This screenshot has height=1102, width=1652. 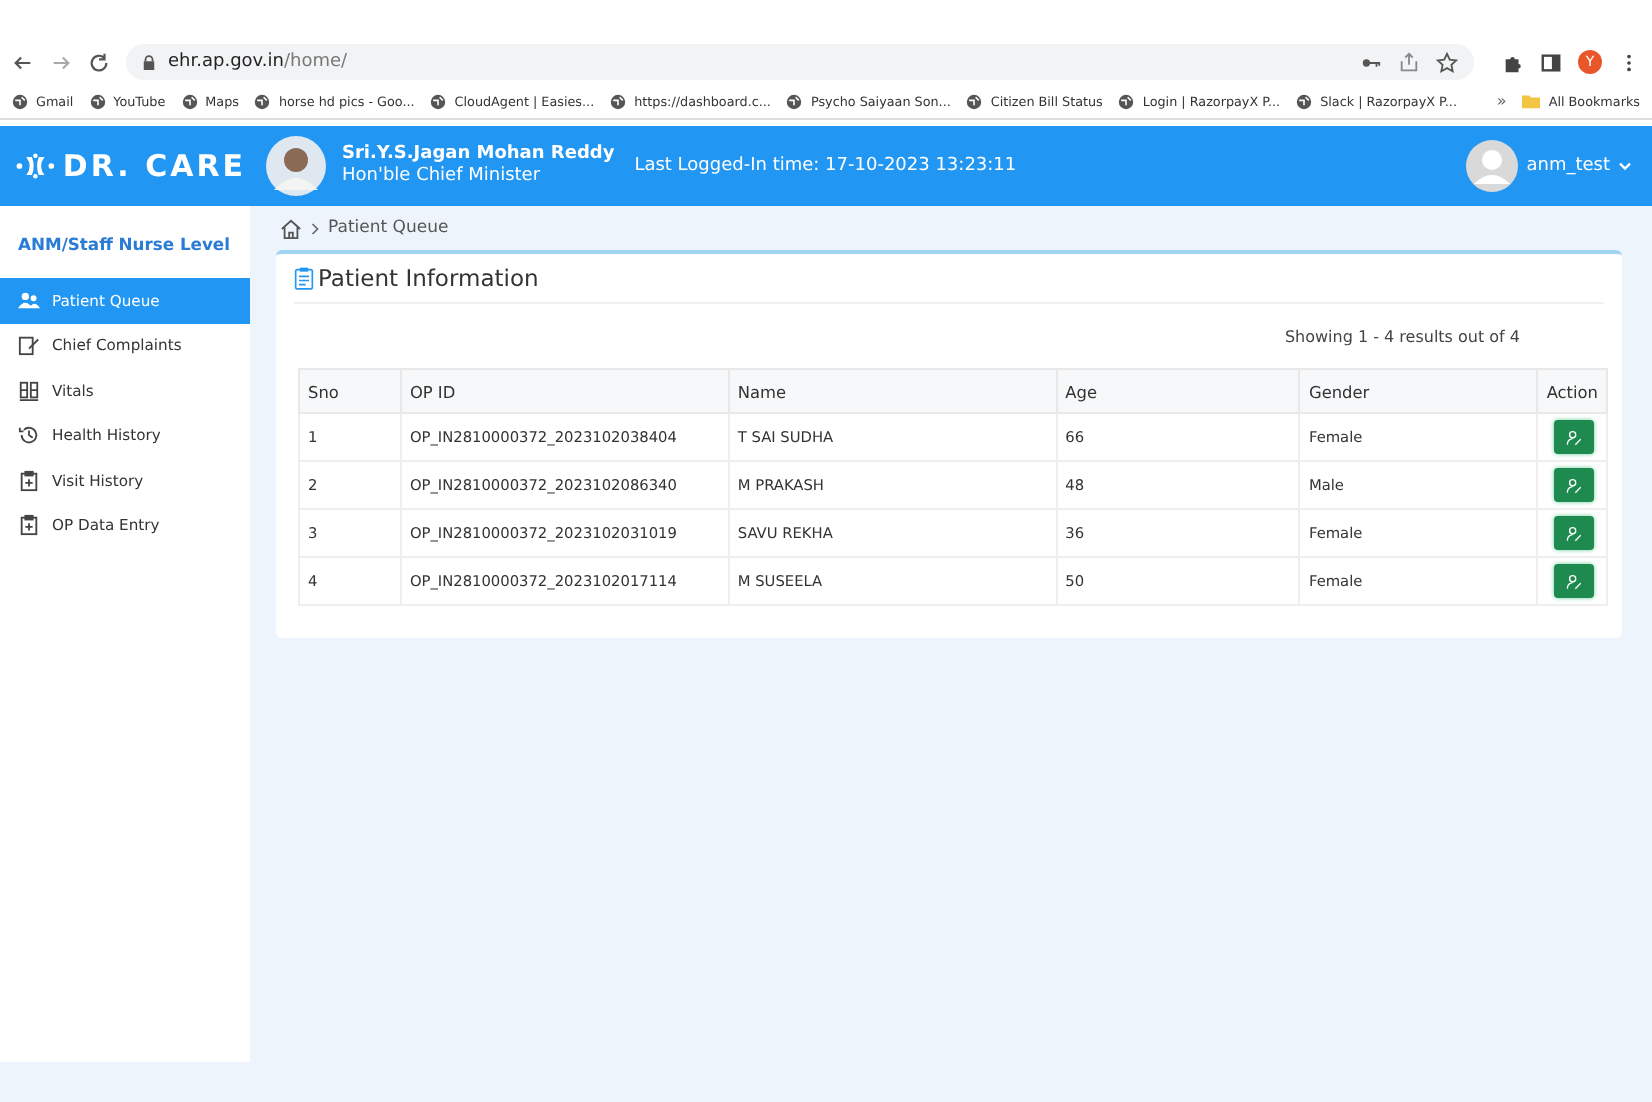 I want to click on puzzle-icon, so click(x=1513, y=62).